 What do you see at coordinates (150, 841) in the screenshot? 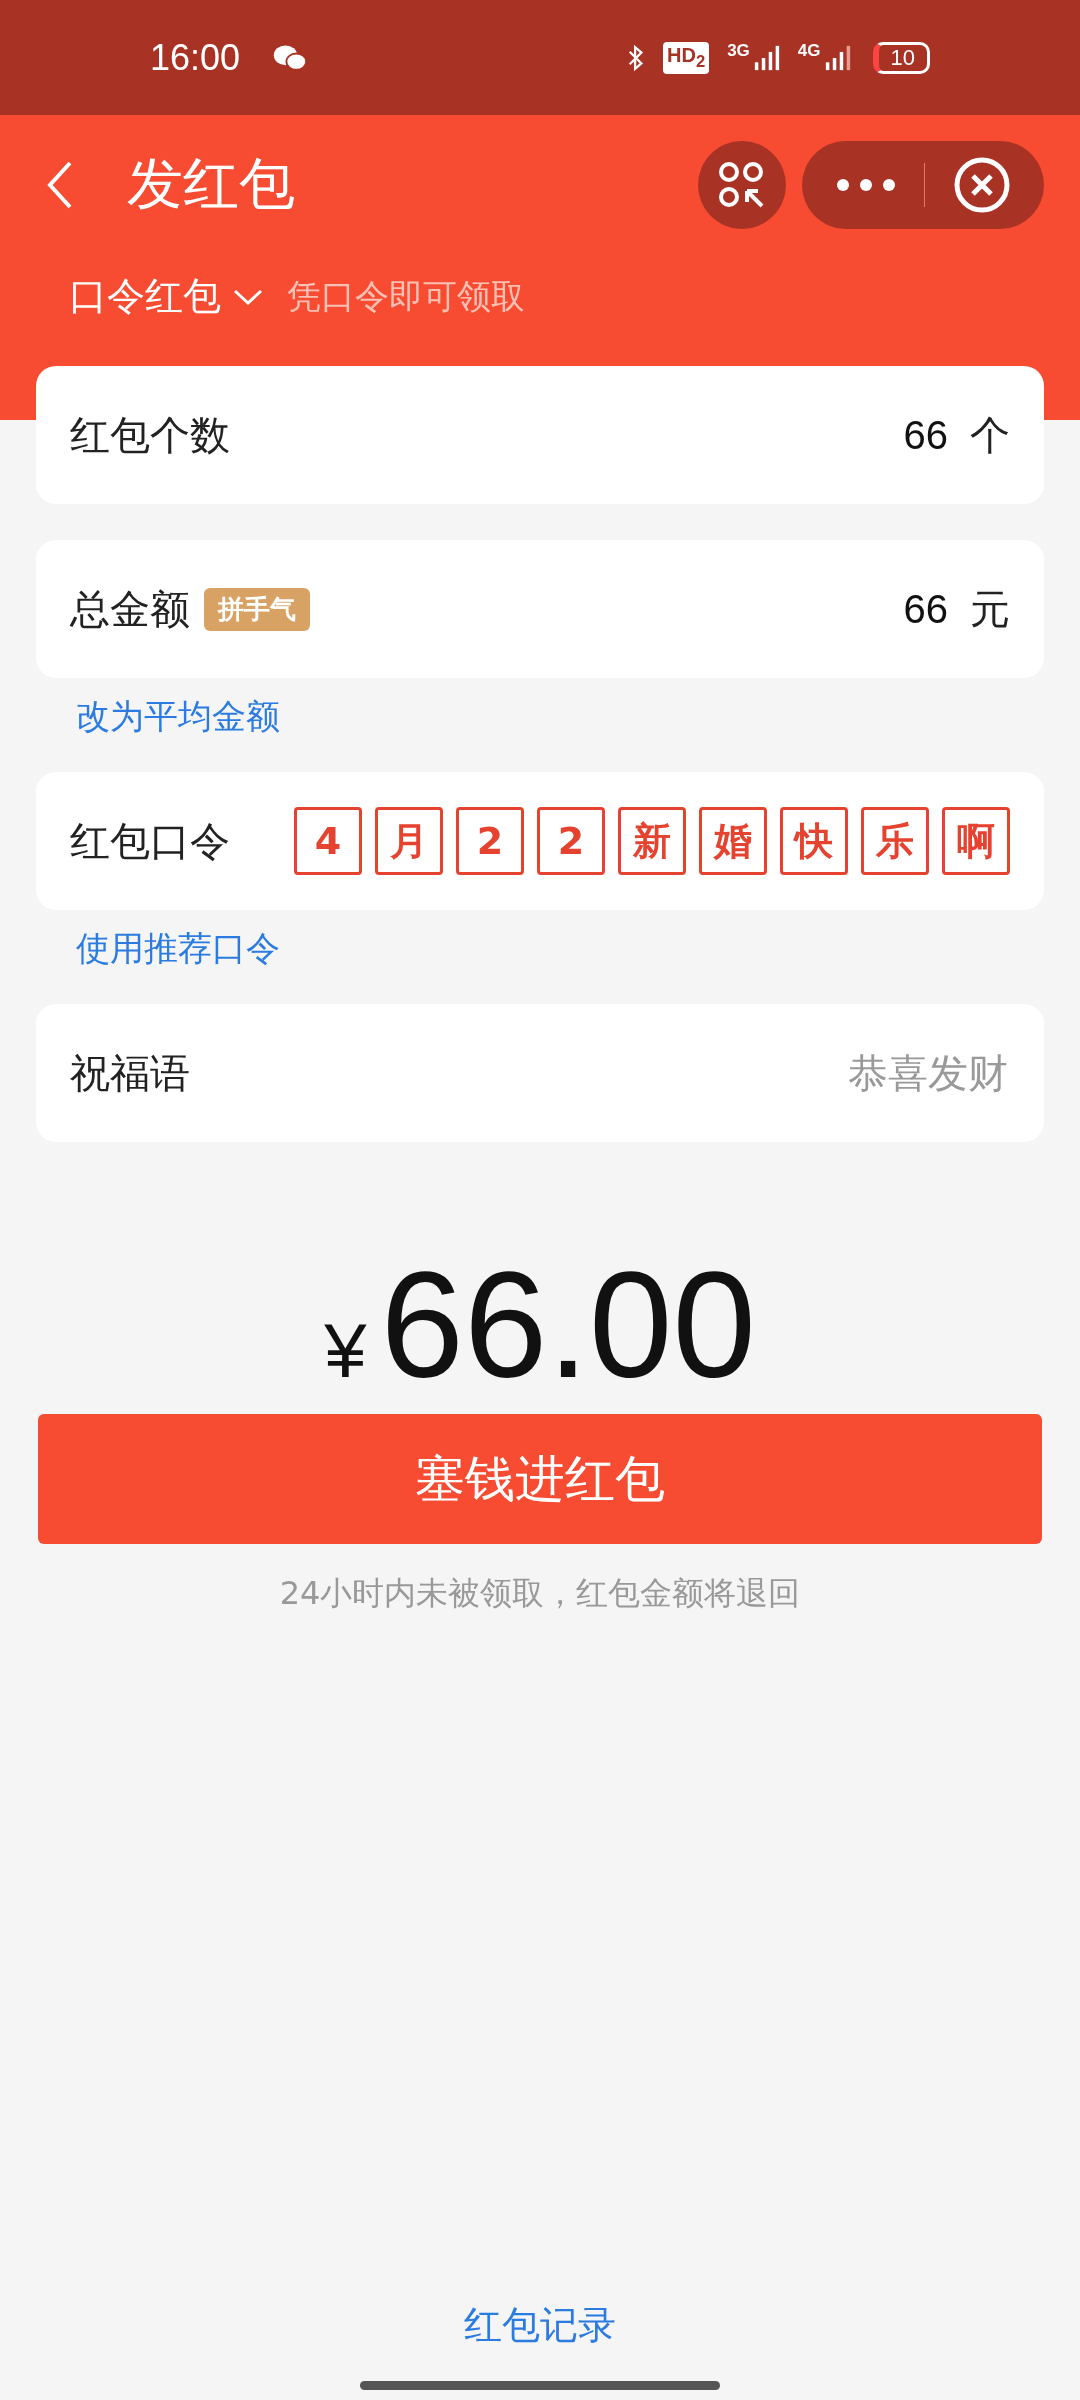
I see `field-label: 红包口令` at bounding box center [150, 841].